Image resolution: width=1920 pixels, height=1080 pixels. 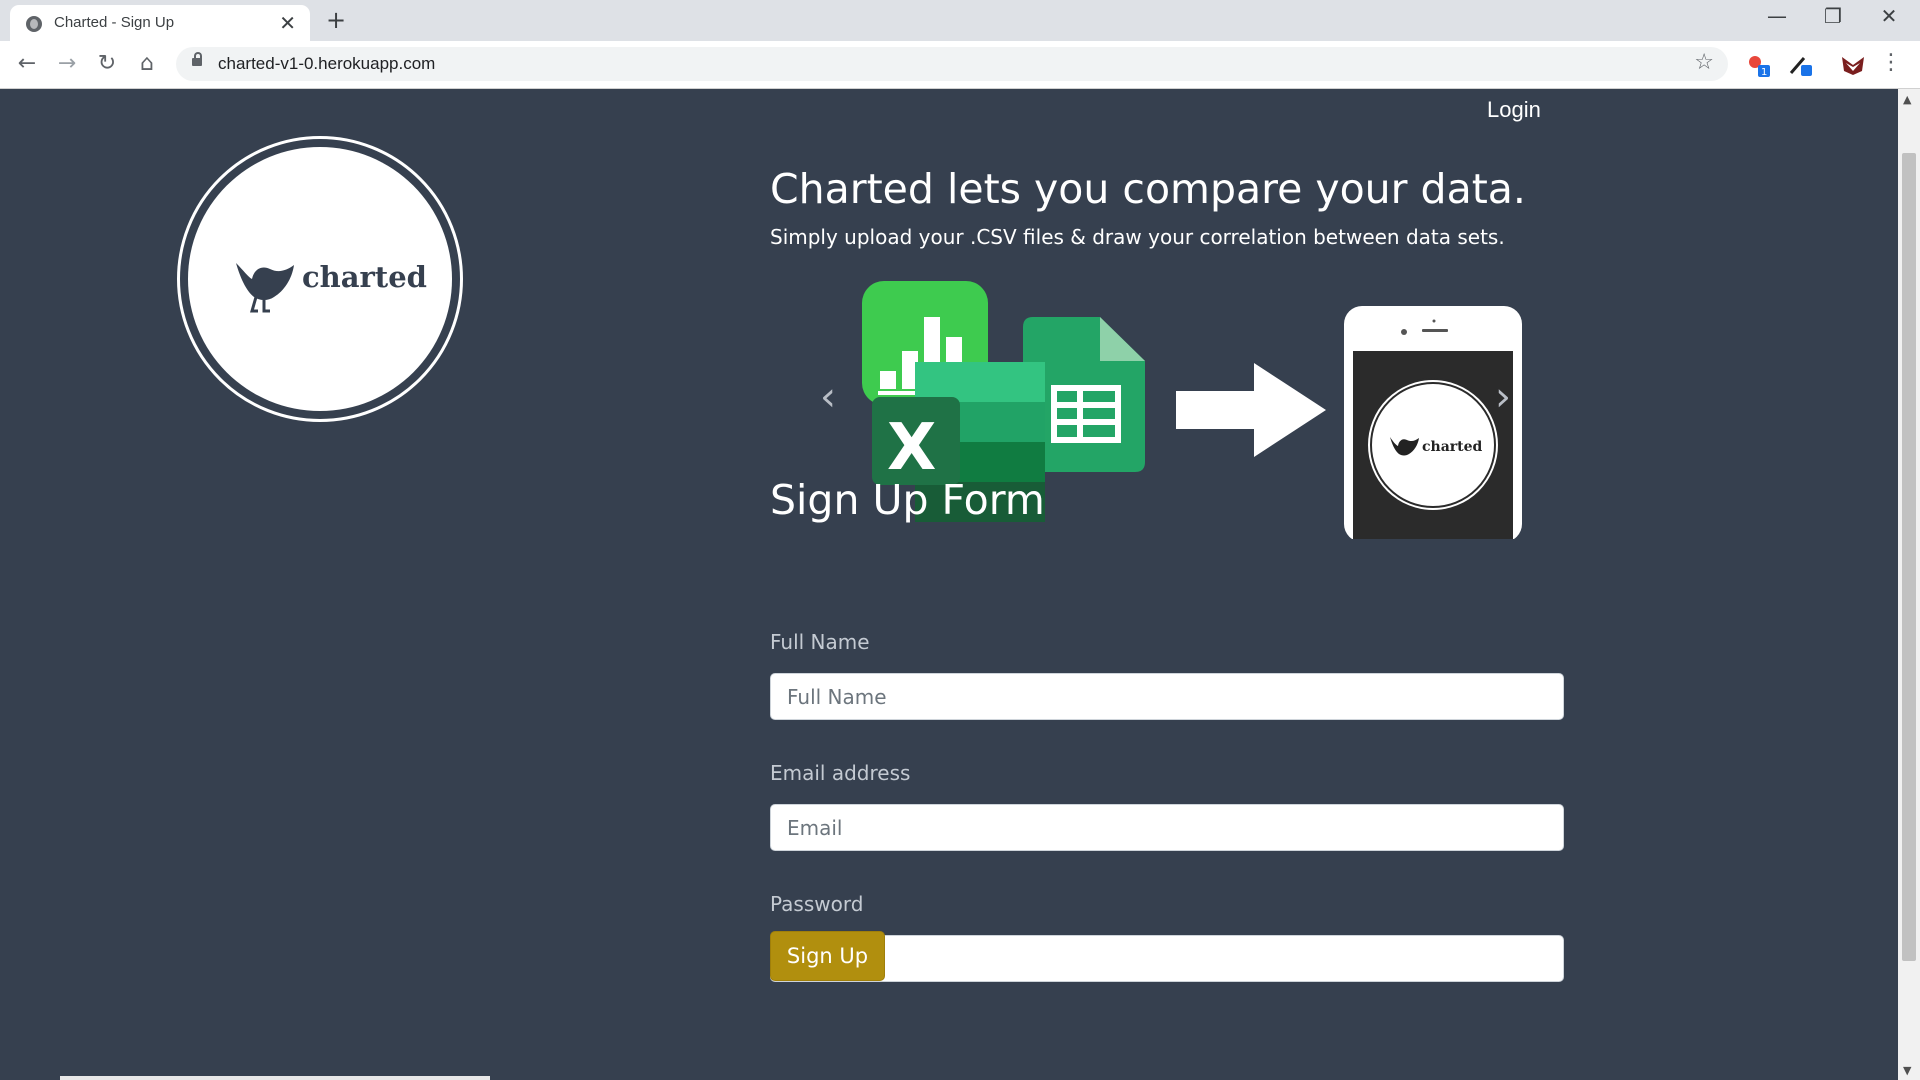 What do you see at coordinates (326, 64) in the screenshot?
I see `url-text: charted-v1-0.herokuapp.com` at bounding box center [326, 64].